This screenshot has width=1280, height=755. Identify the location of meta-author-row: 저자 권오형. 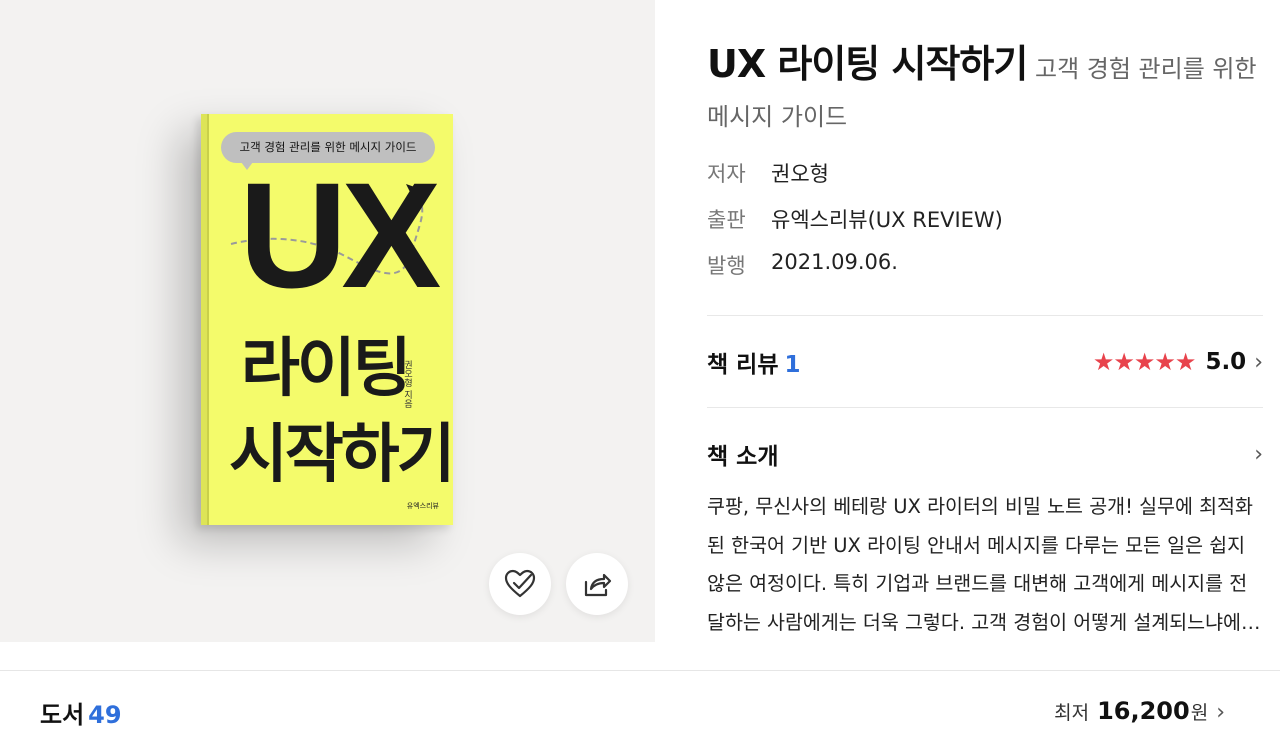
(768, 173).